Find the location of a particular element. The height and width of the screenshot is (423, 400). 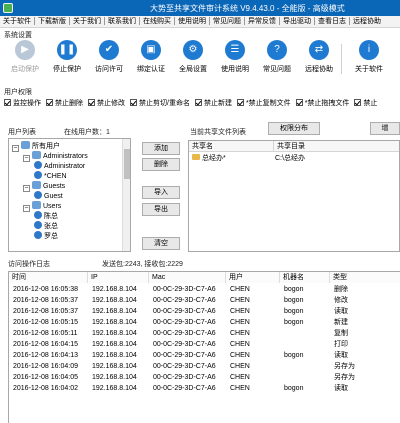

menu-item: 远程协助 is located at coordinates (367, 21).